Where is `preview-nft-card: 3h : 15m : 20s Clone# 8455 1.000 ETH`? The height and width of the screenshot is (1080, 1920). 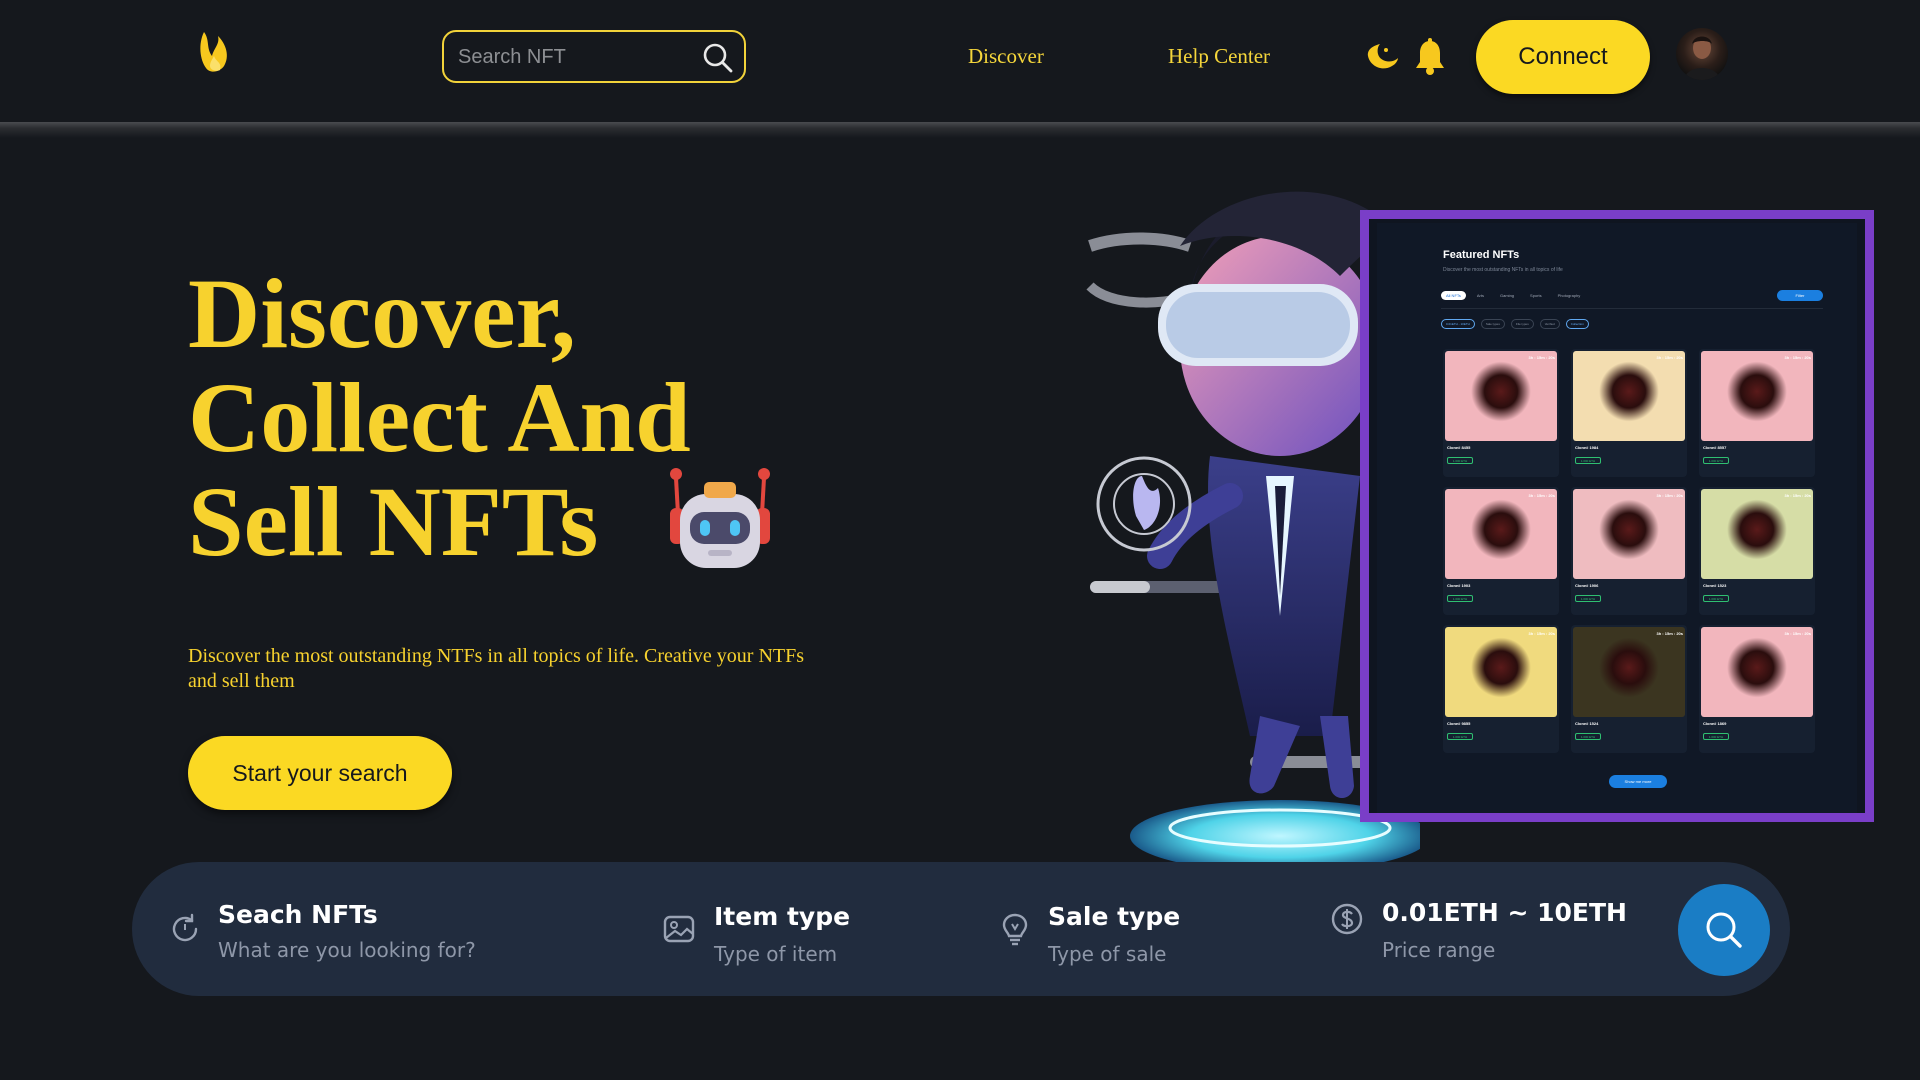
preview-nft-card: 3h : 15m : 20s Clone# 8455 1.000 ETH is located at coordinates (1501, 413).